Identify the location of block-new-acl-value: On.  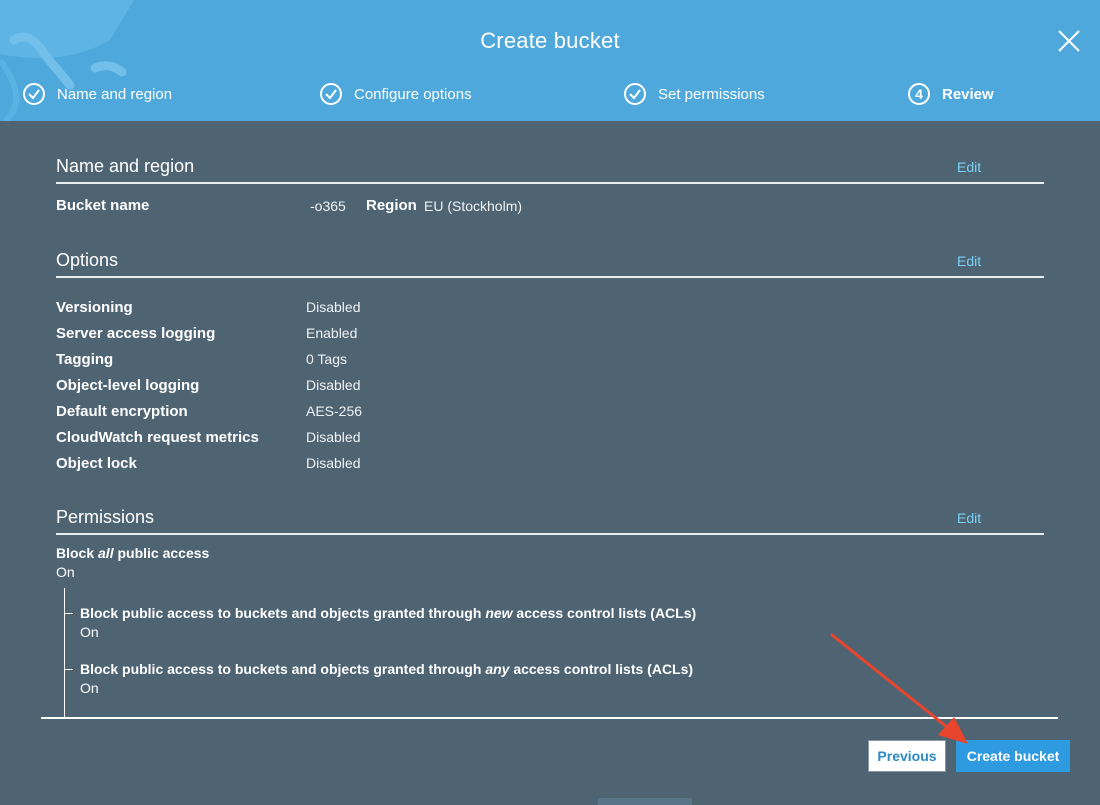
(89, 632).